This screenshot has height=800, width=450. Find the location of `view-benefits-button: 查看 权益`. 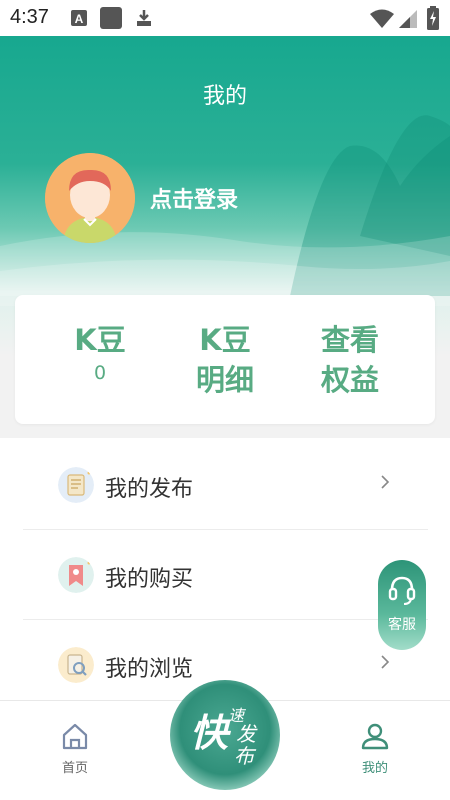

view-benefits-button: 查看 权益 is located at coordinates (350, 360).